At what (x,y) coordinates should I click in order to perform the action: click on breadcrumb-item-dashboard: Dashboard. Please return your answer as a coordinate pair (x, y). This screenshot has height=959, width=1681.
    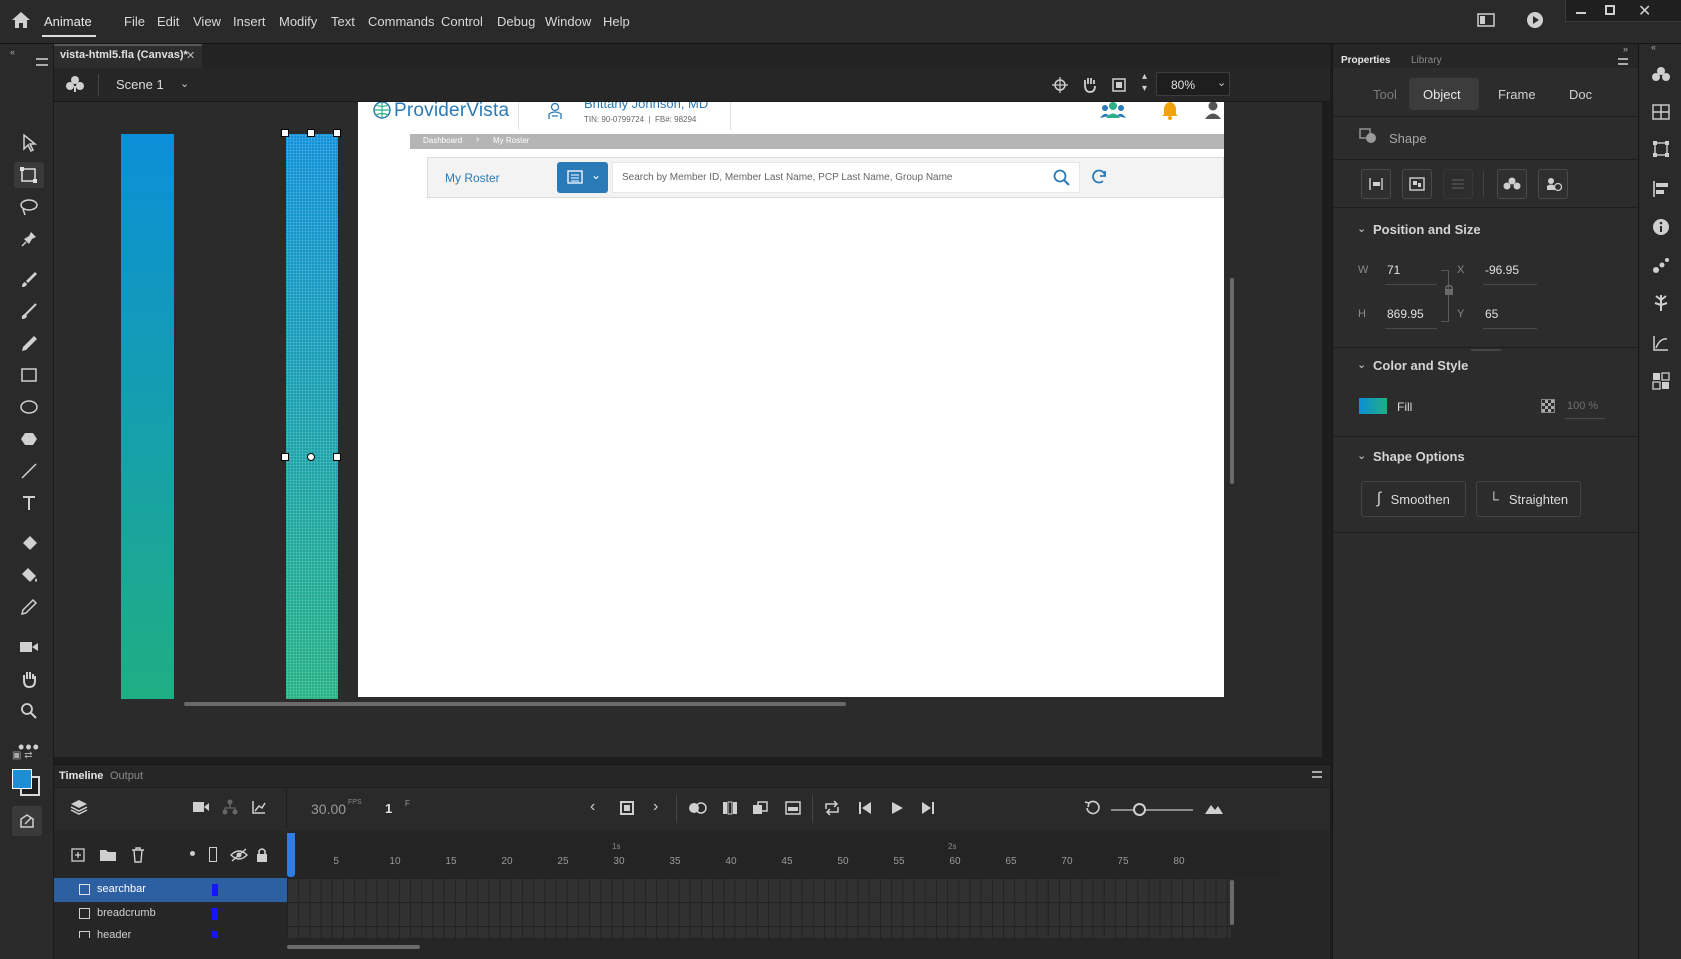
    Looking at the image, I should click on (442, 140).